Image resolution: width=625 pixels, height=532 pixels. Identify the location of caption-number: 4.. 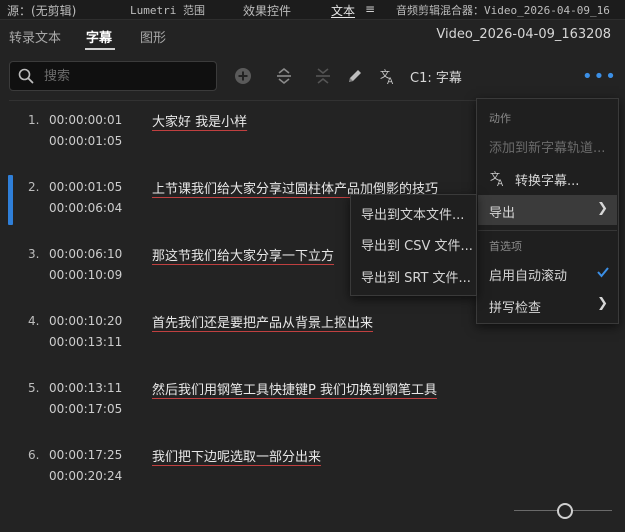
(34, 321).